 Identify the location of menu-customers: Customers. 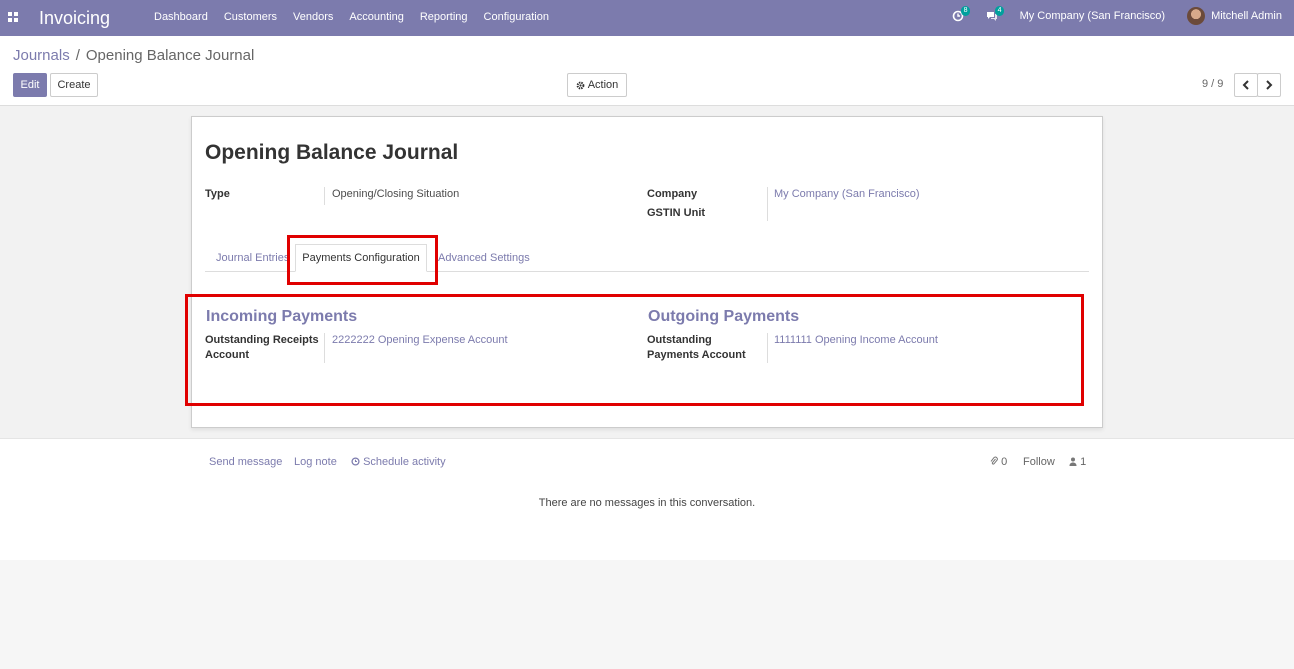
(250, 17).